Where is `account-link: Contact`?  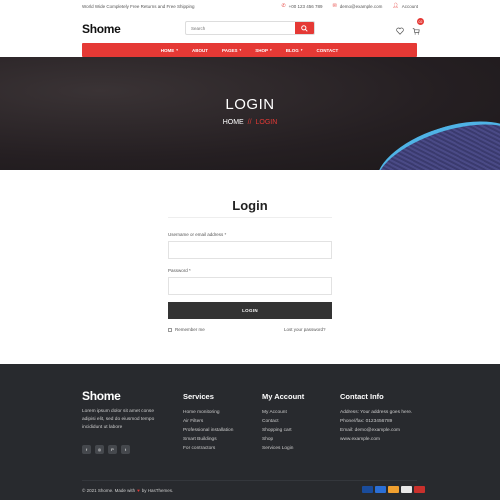 account-link: Contact is located at coordinates (283, 421).